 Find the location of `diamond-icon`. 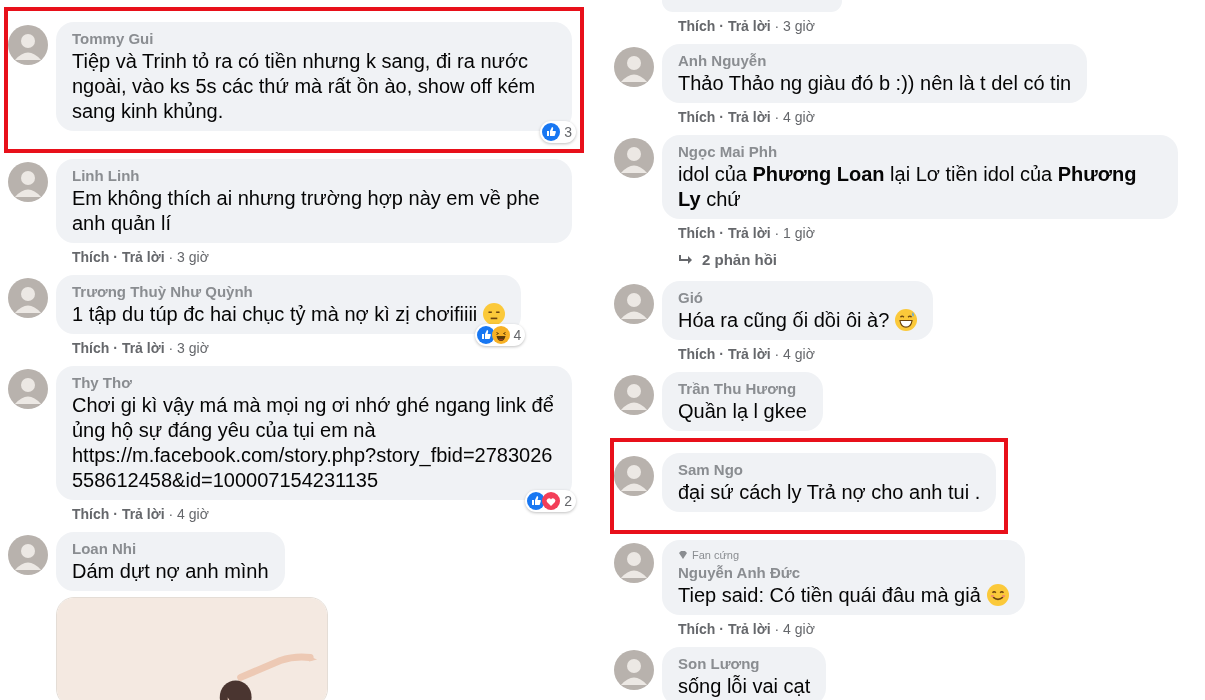

diamond-icon is located at coordinates (683, 555).